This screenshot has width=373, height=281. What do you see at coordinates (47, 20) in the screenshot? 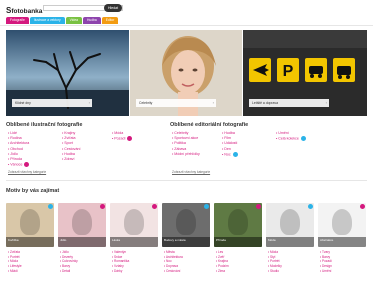
I see `nav-tab-1: Ilustrace a vektory` at bounding box center [47, 20].